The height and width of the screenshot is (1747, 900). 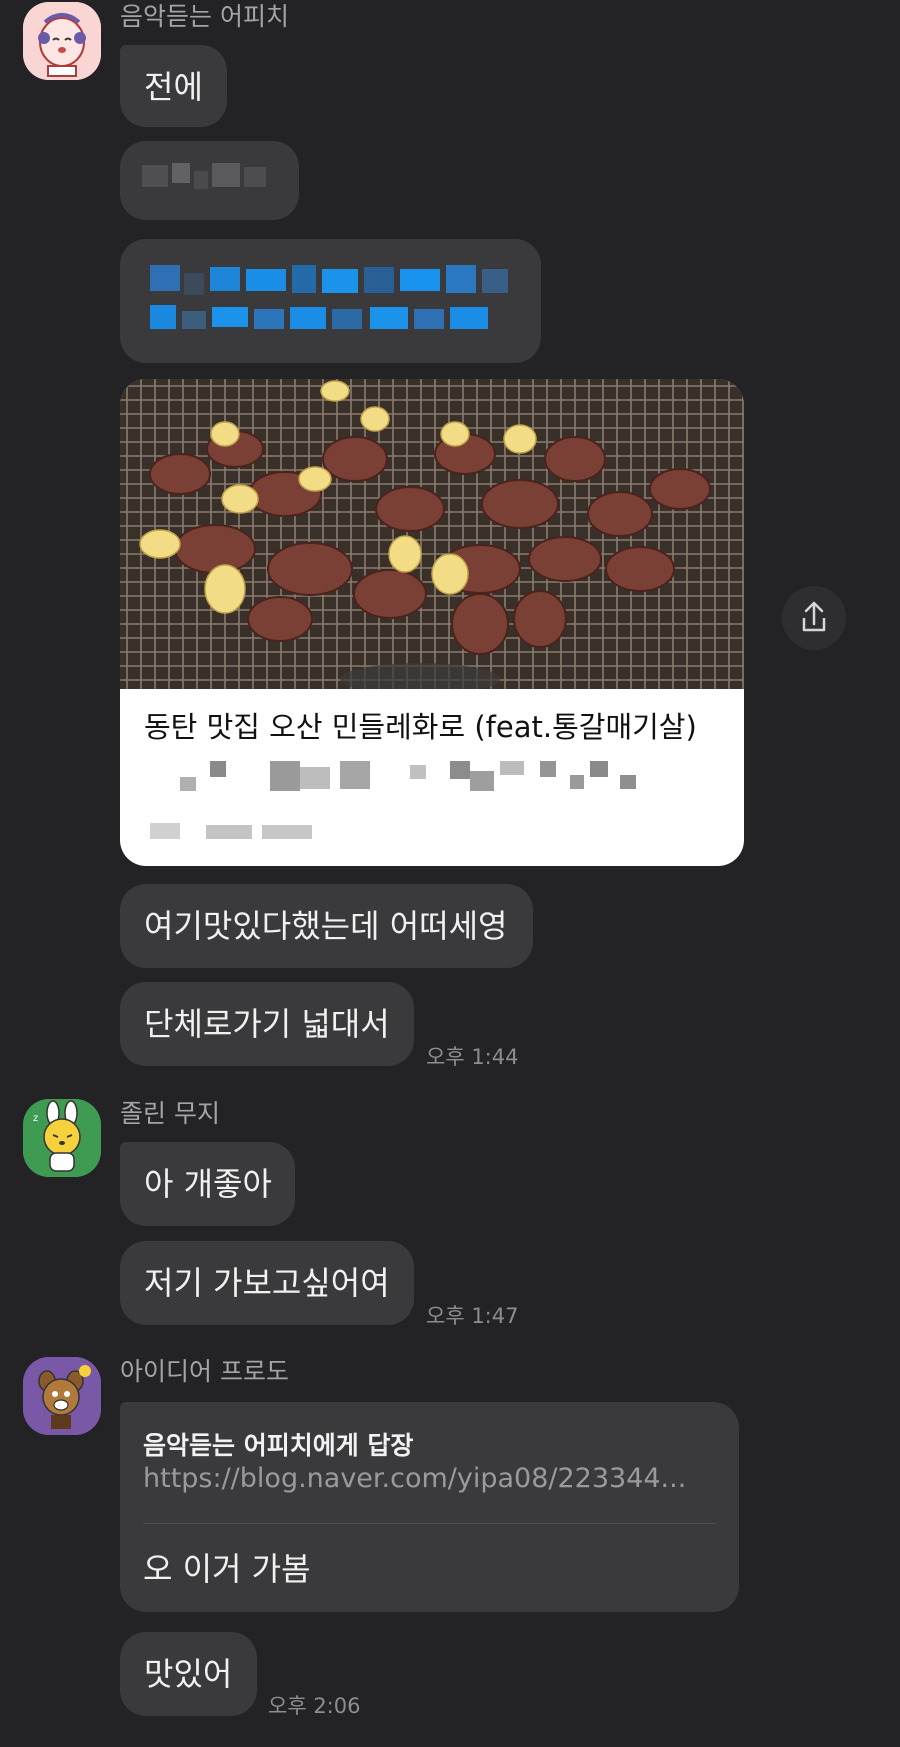 I want to click on message-bubble: 전에, so click(x=173, y=86).